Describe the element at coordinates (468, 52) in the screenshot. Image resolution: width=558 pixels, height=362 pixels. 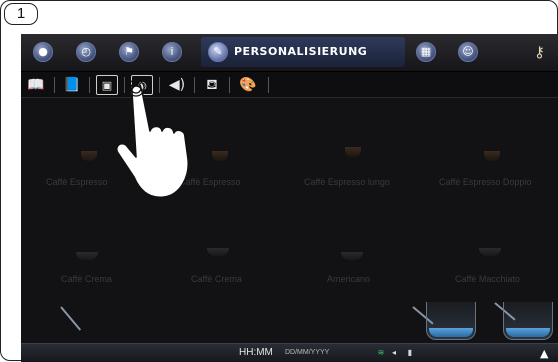
I see `user-icon: ☺` at that location.